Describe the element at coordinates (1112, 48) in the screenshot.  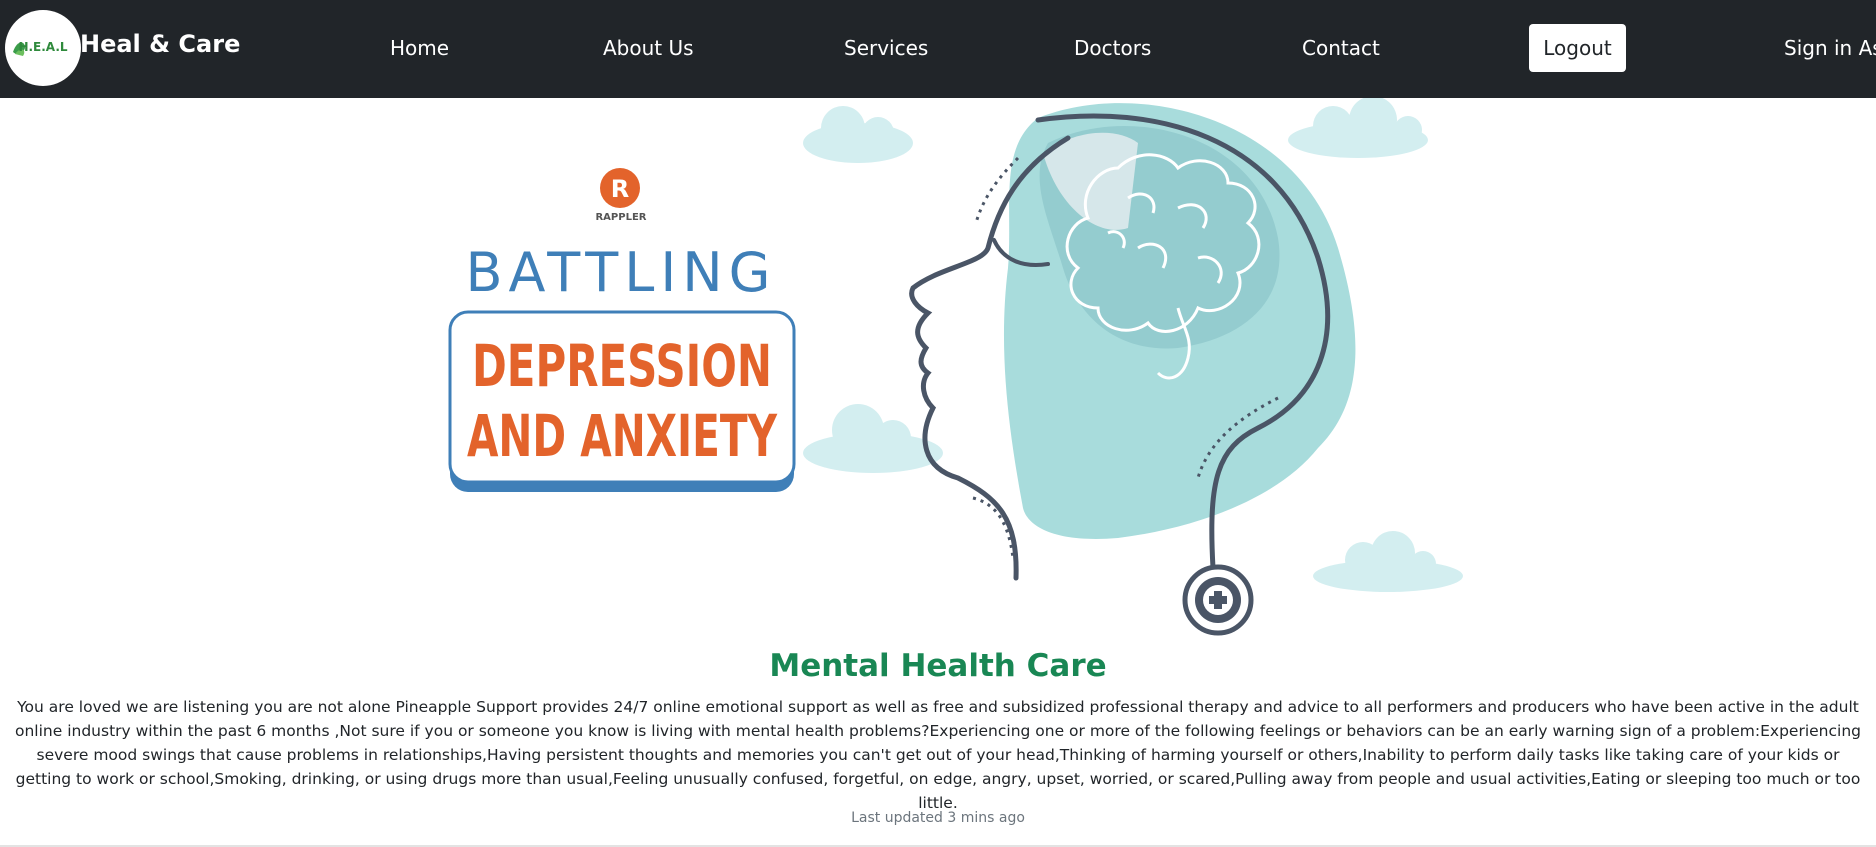
I see `nav-doctors: Doctors` at that location.